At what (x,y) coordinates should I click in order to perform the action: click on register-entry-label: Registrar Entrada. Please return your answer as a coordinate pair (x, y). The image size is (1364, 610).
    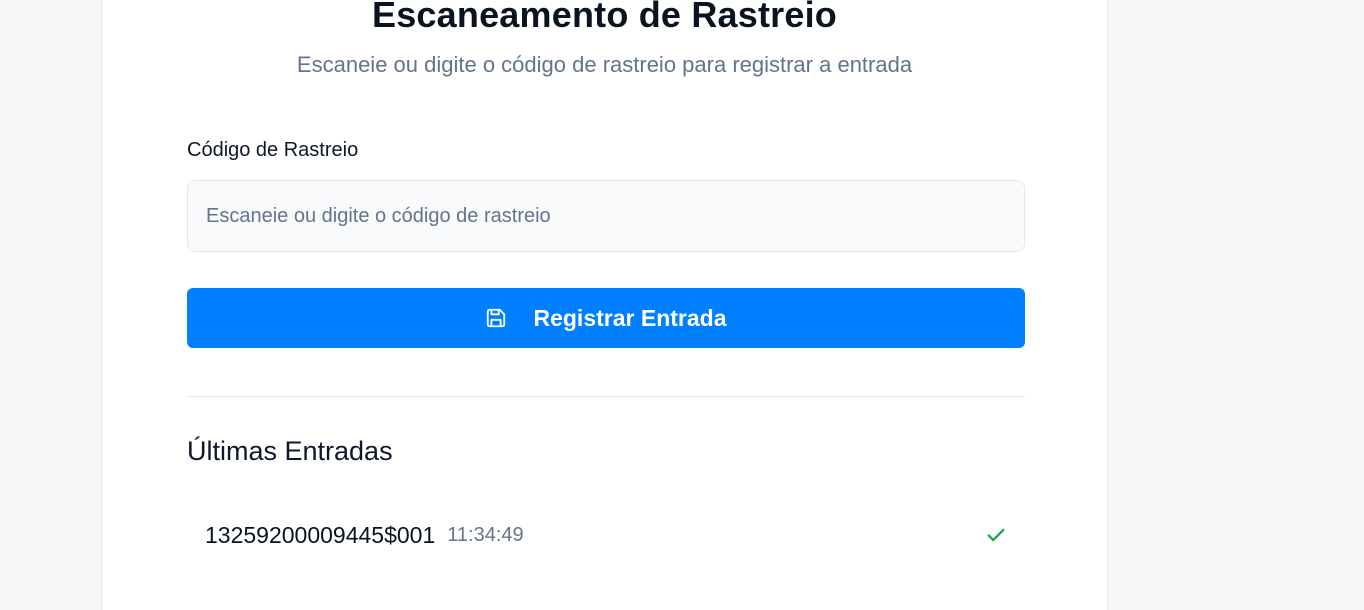
    Looking at the image, I should click on (630, 317).